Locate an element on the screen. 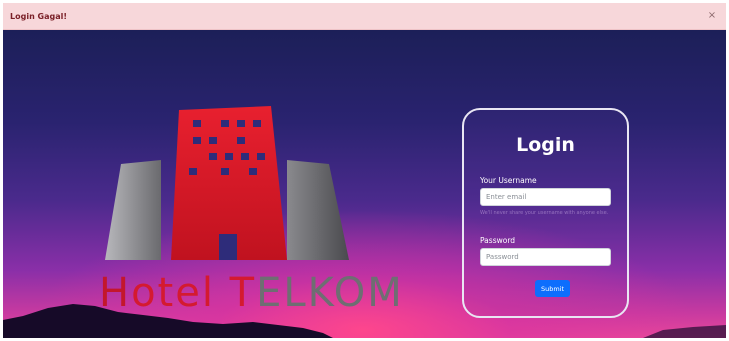  password-input is located at coordinates (545, 257).